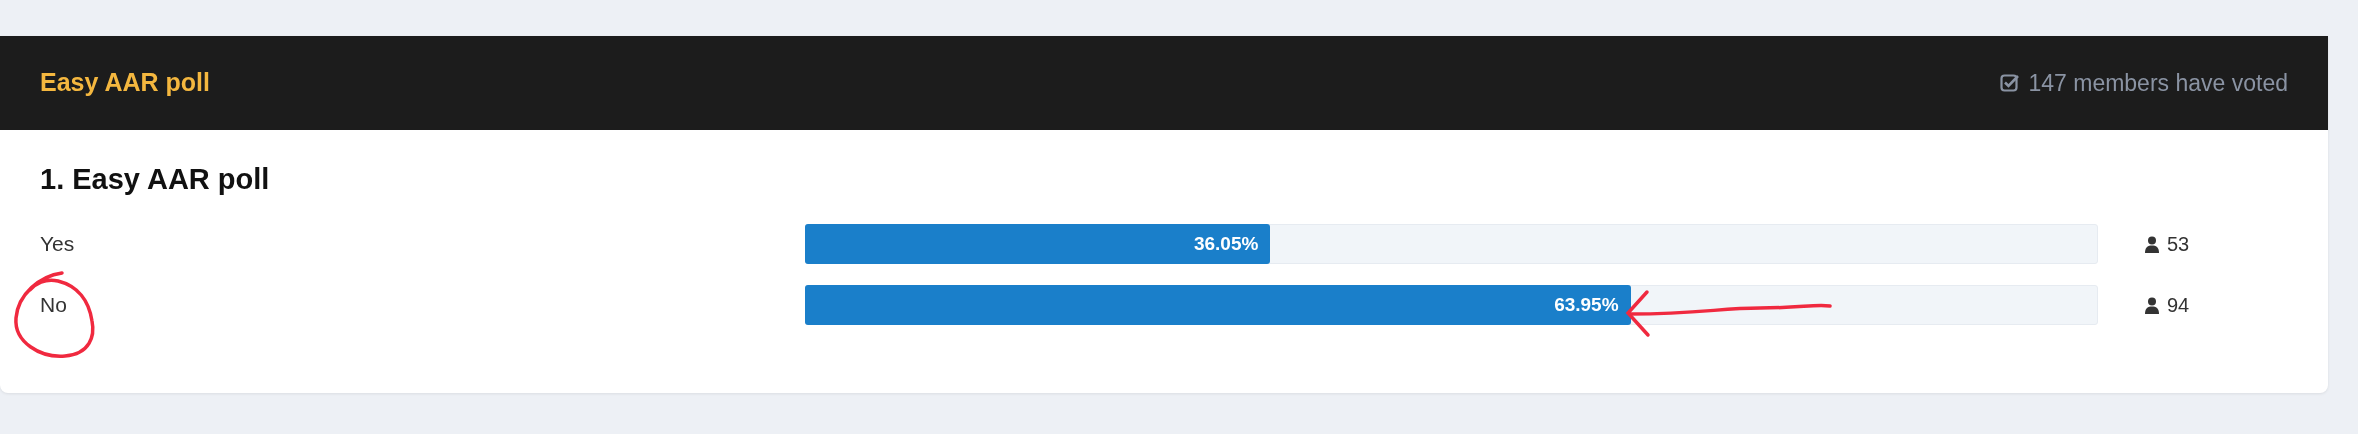  I want to click on progress-fill: 63.95%, so click(1218, 305).